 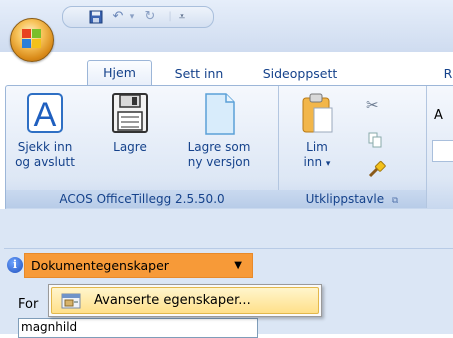 I want to click on check-in-label-line2: og avslutt, so click(x=45, y=162).